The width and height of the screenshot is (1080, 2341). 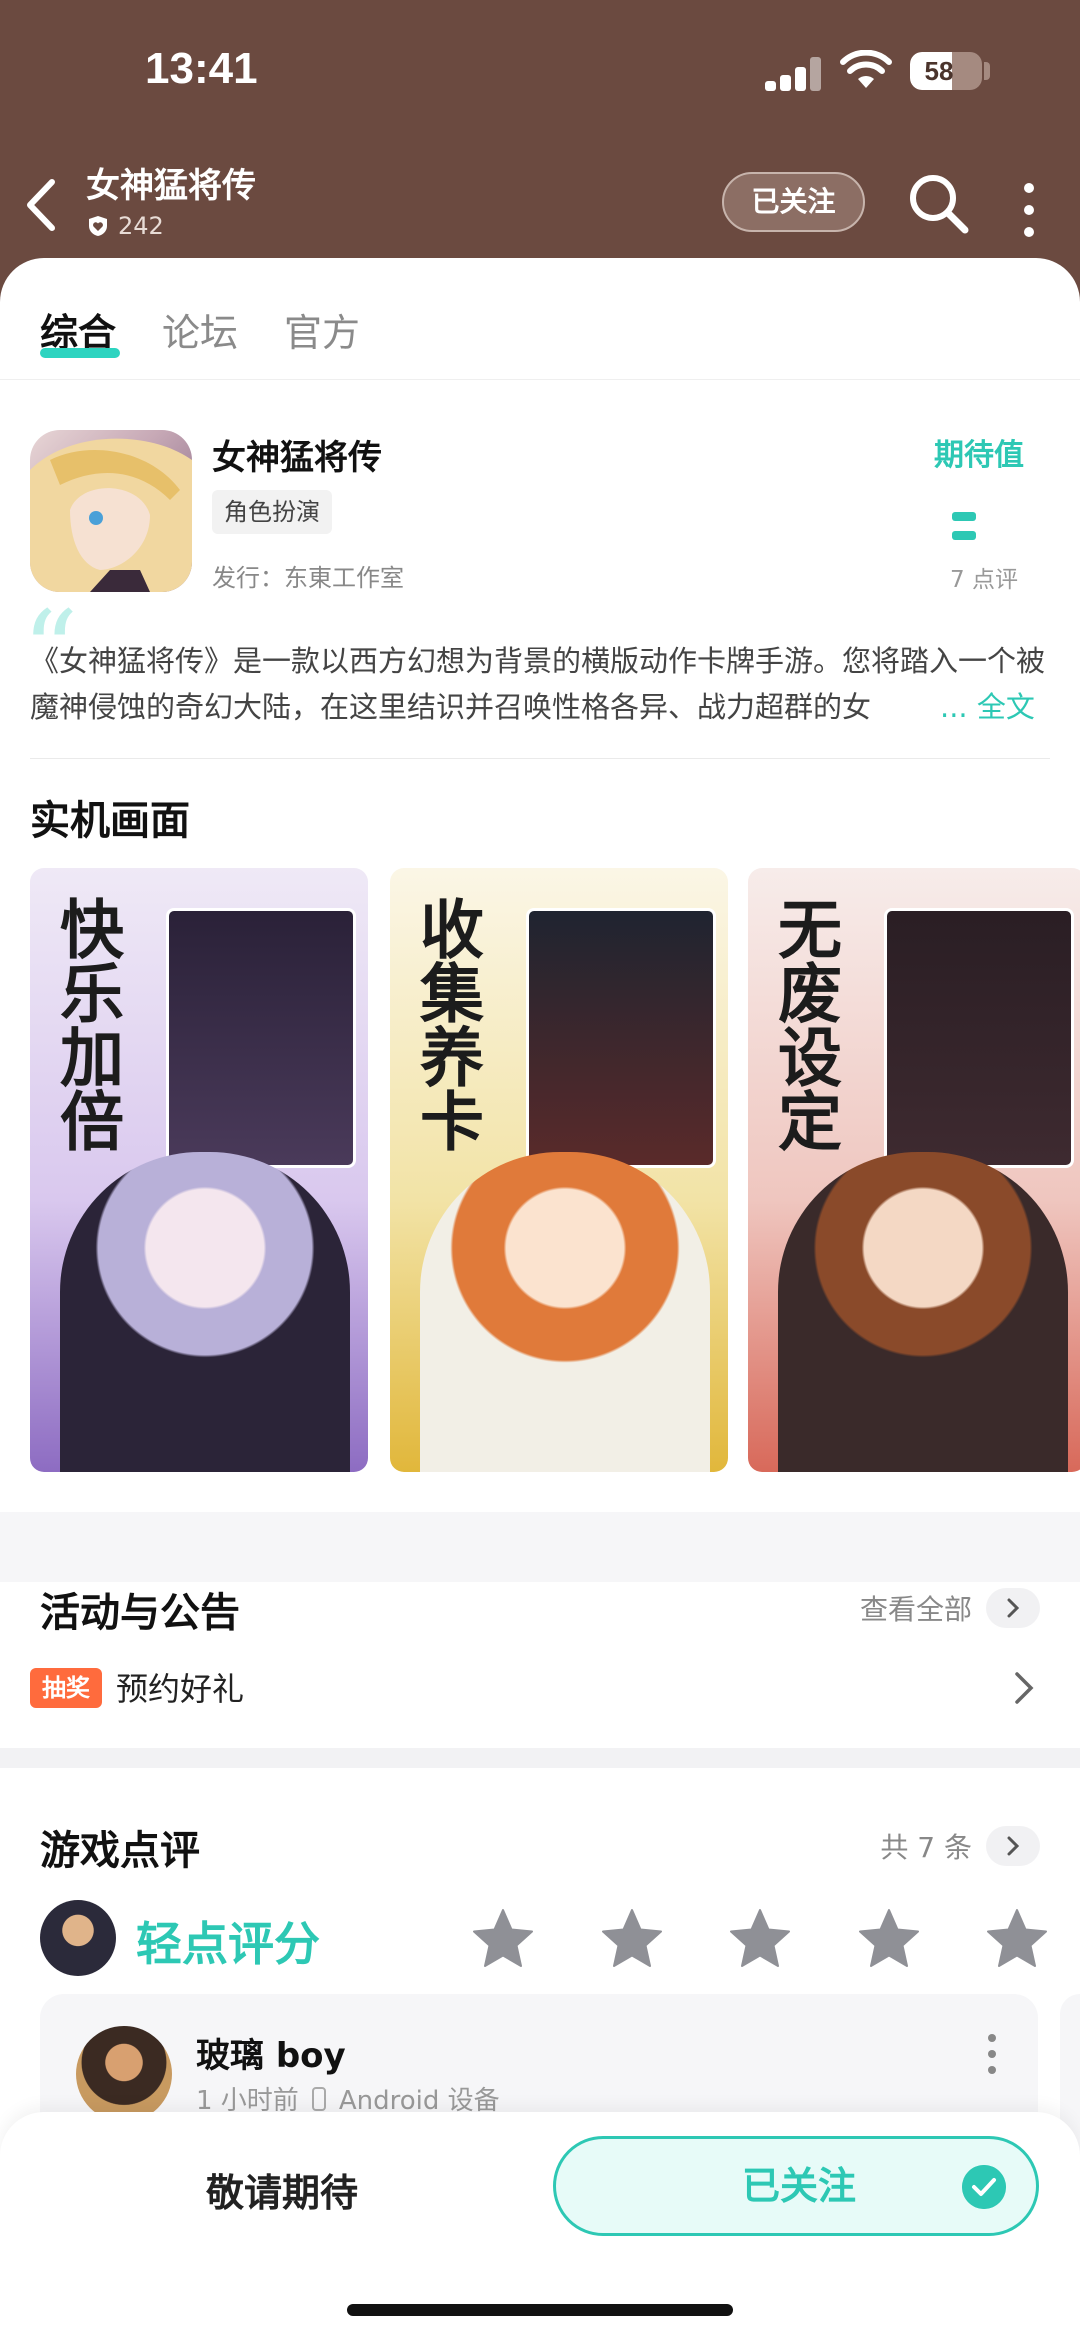 I want to click on event-item-title: 预约好礼, so click(x=180, y=1687).